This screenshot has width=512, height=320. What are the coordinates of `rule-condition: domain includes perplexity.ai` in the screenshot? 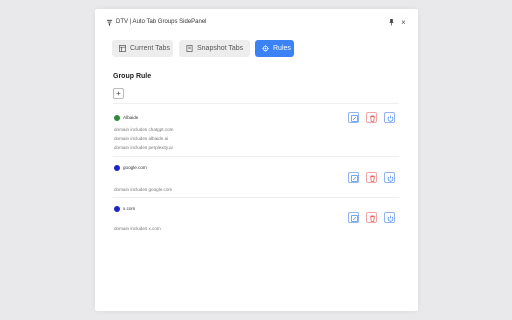 It's located at (143, 147).